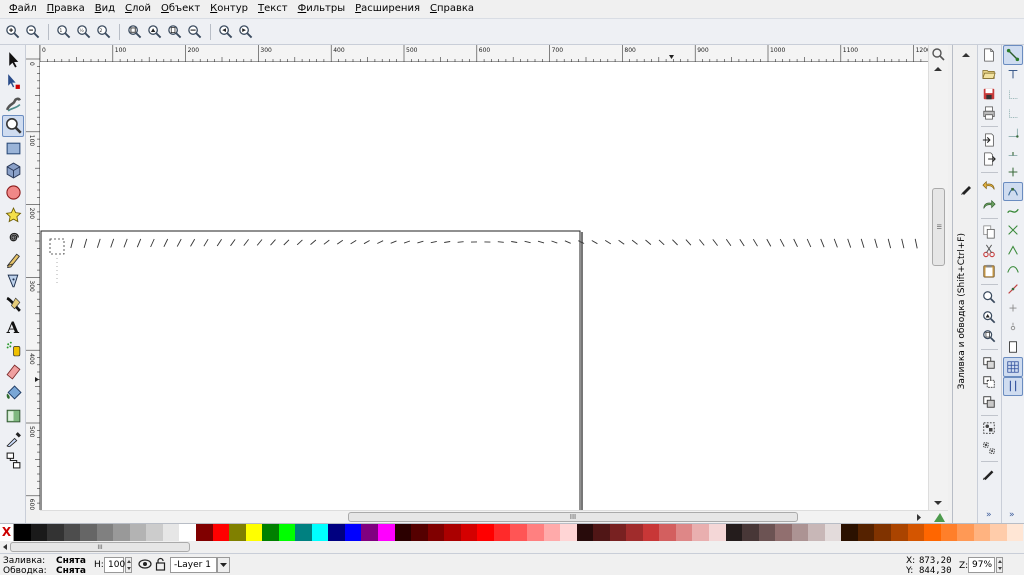  What do you see at coordinates (1013, 309) in the screenshot?
I see `snap-object-center-button` at bounding box center [1013, 309].